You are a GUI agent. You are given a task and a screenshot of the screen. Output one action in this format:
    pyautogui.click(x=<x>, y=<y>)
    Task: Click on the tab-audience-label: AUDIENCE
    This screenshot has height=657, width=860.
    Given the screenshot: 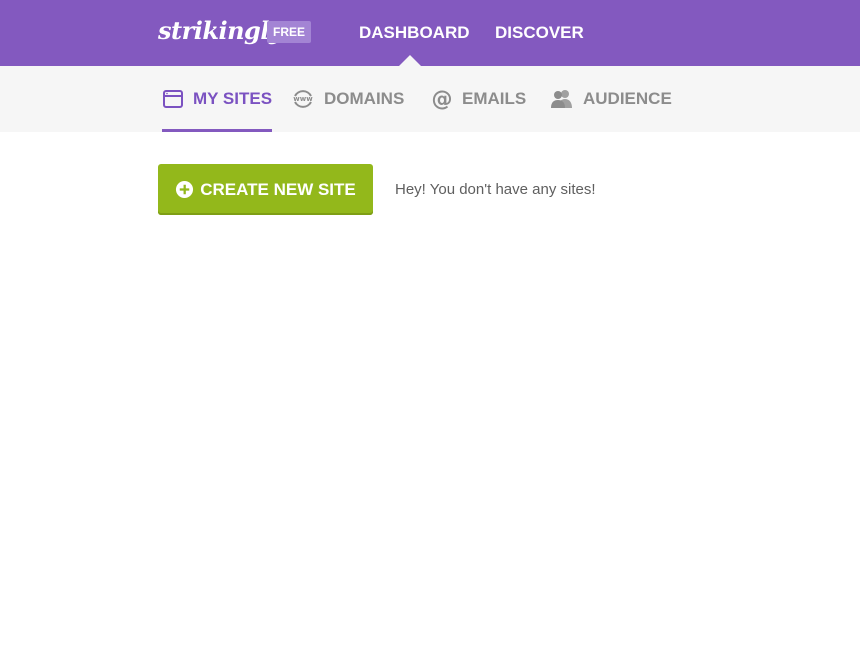 What is the action you would take?
    pyautogui.click(x=627, y=98)
    